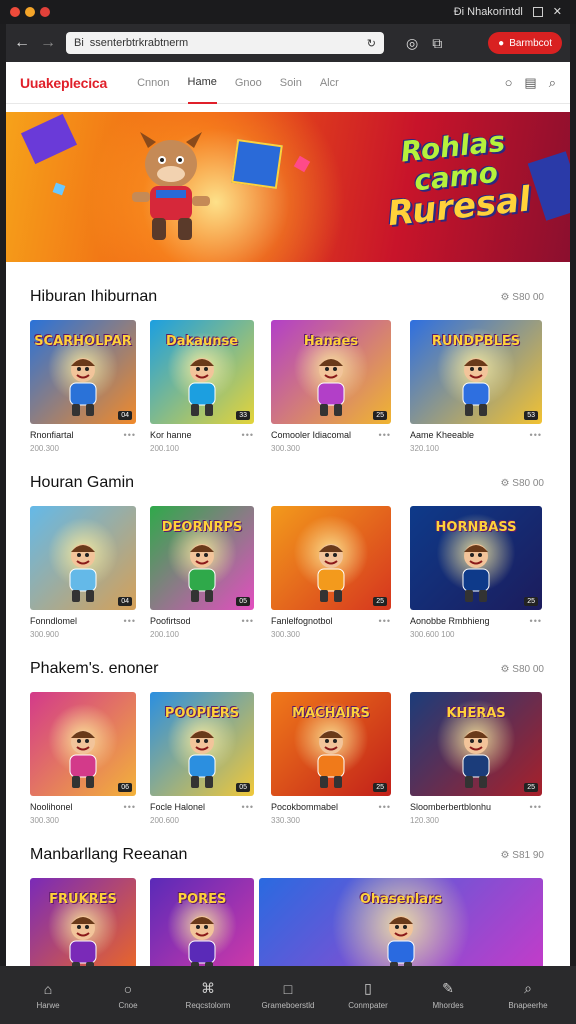  I want to click on nav-link-home: Hame, so click(202, 83).